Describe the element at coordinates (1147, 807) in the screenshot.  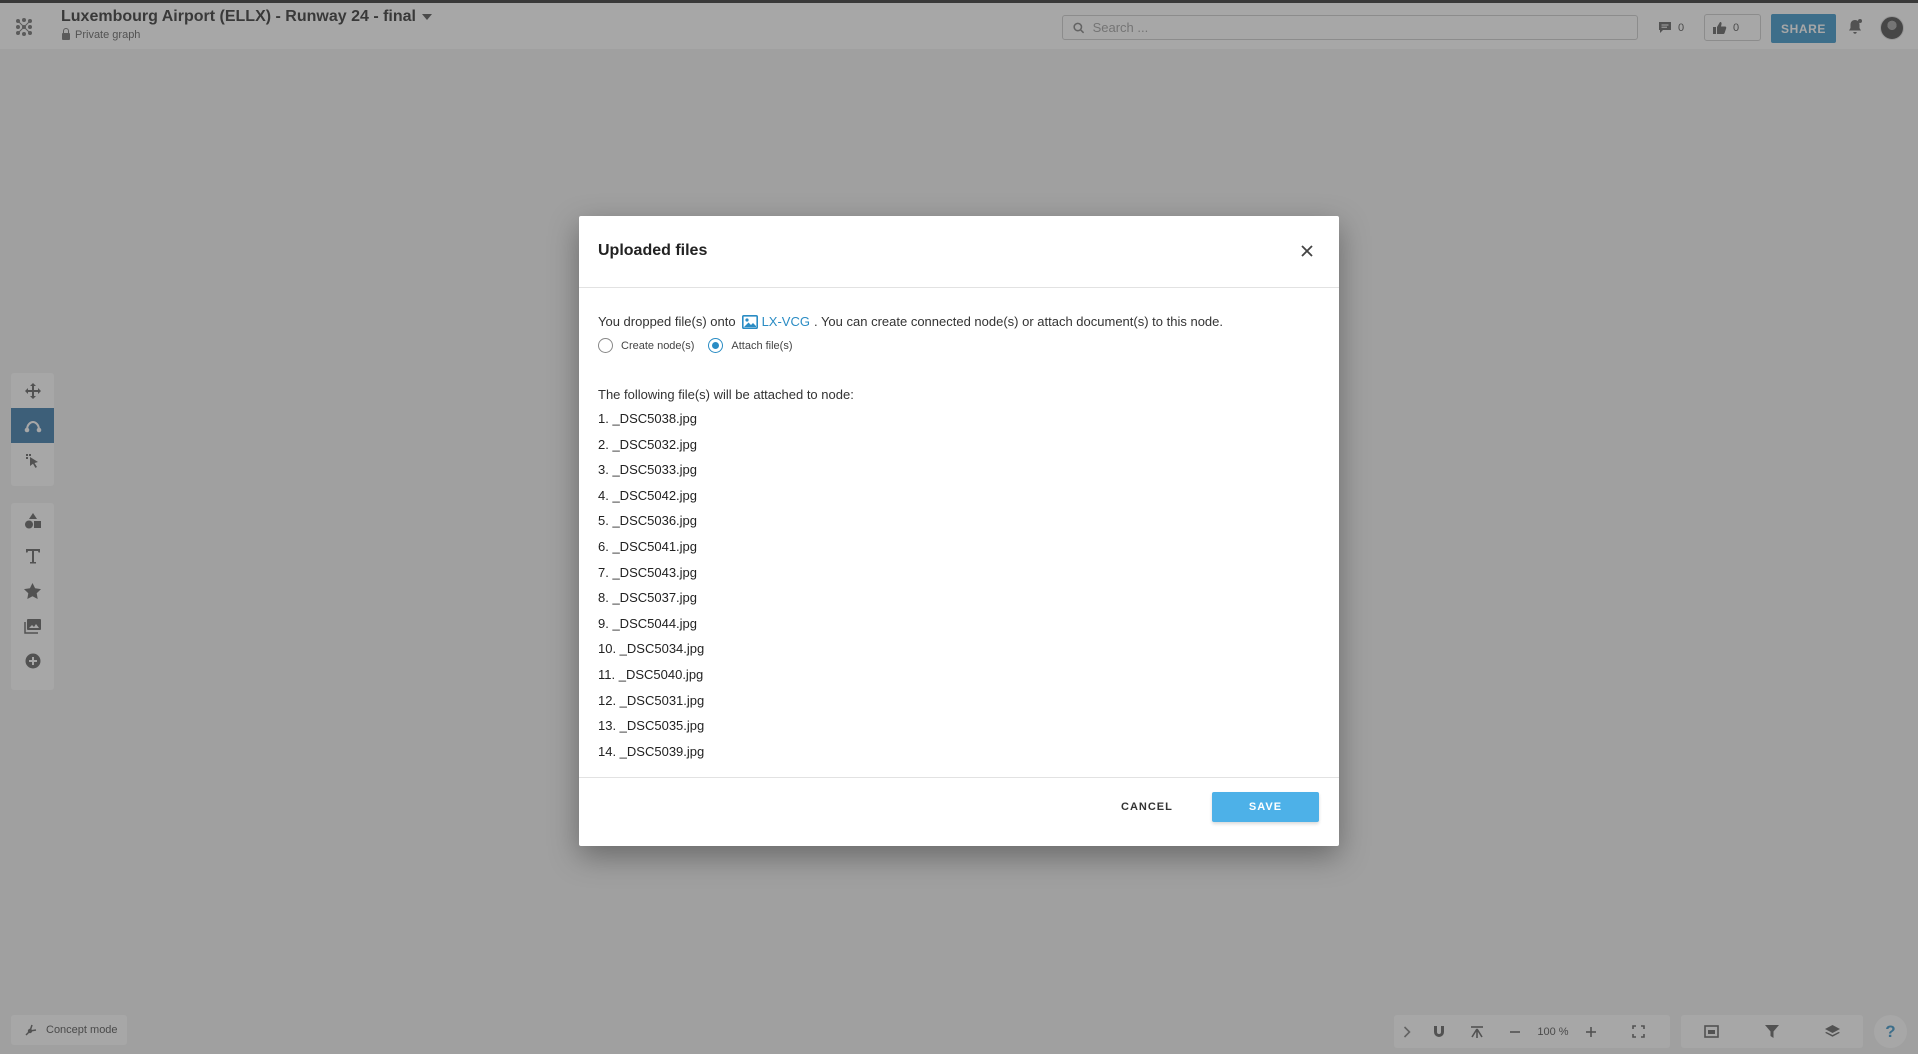
I see `cancel-button: CANCEL` at that location.